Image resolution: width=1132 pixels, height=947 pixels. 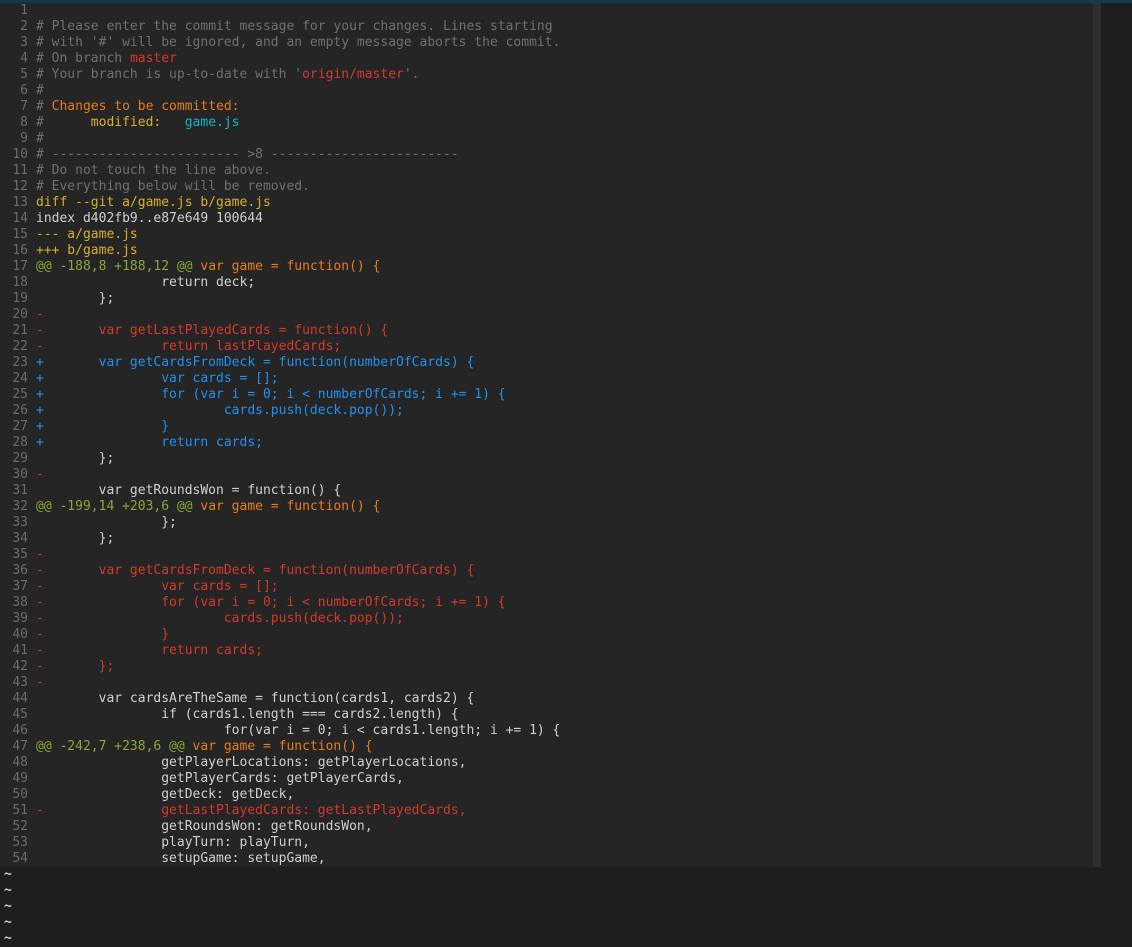 I want to click on editor-line: 40 - }, so click(x=280, y=635).